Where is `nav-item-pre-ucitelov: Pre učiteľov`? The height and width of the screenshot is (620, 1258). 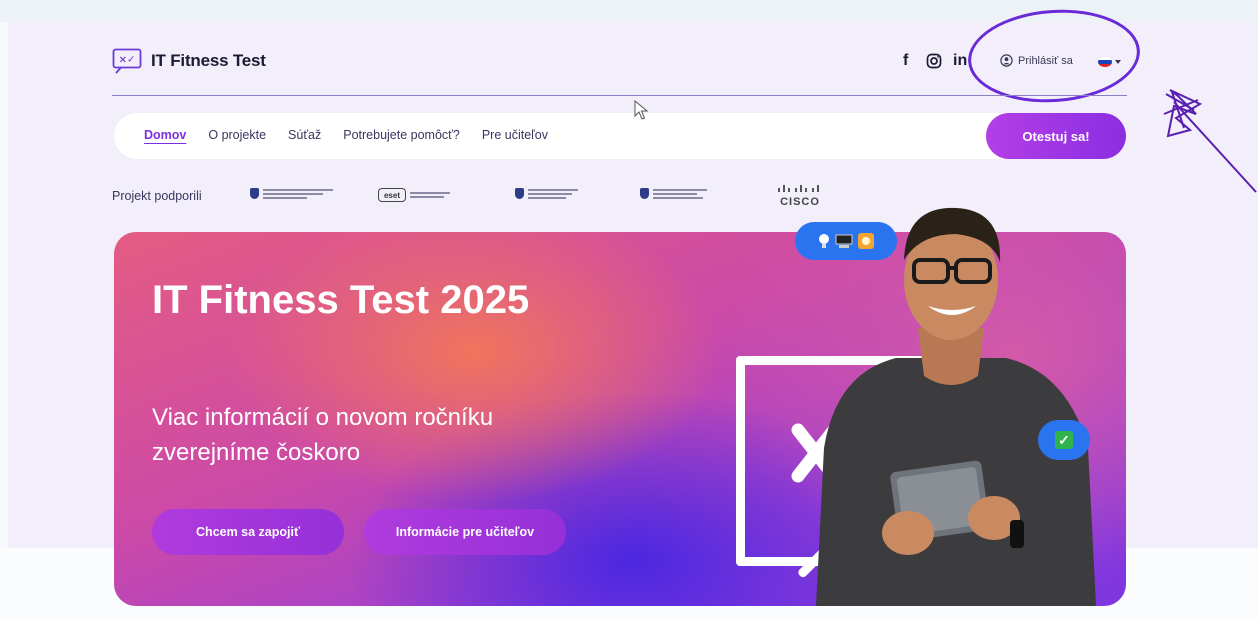 nav-item-pre-ucitelov: Pre učiteľov is located at coordinates (515, 135).